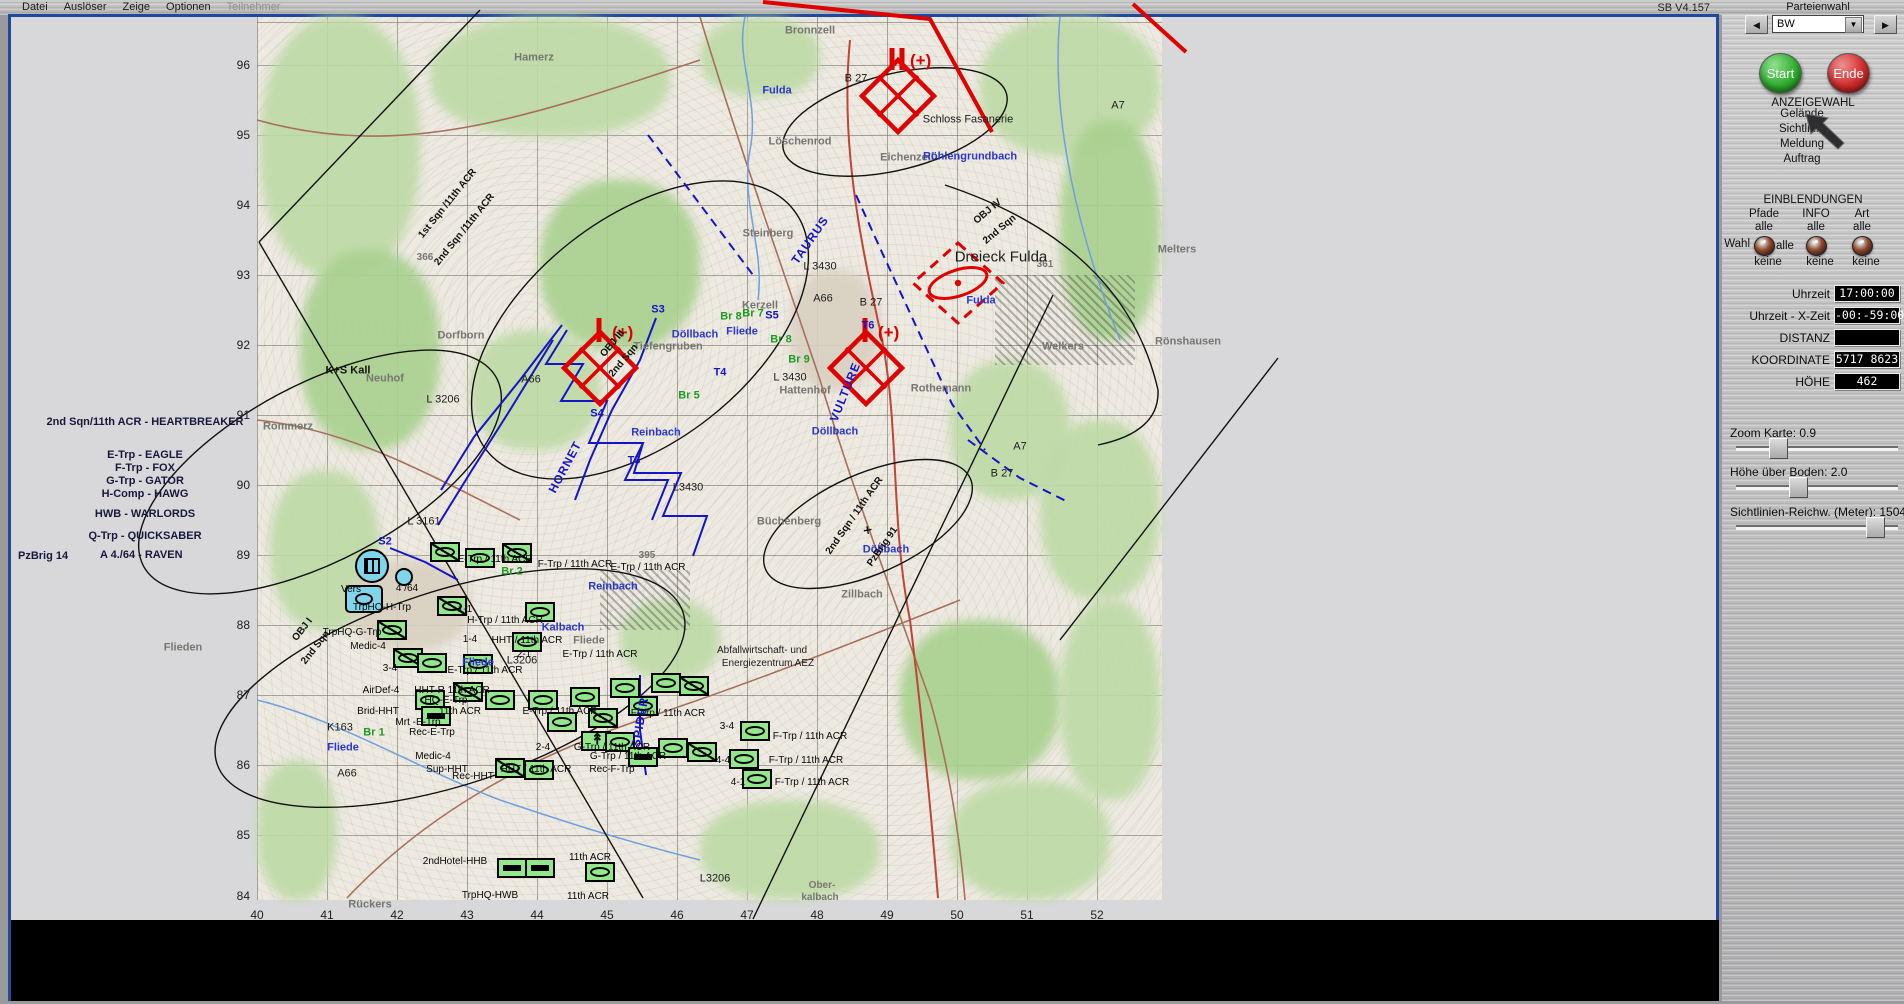 The image size is (1904, 1004). Describe the element at coordinates (1737, 244) in the screenshot. I see `wahl-label: Wahl` at that location.